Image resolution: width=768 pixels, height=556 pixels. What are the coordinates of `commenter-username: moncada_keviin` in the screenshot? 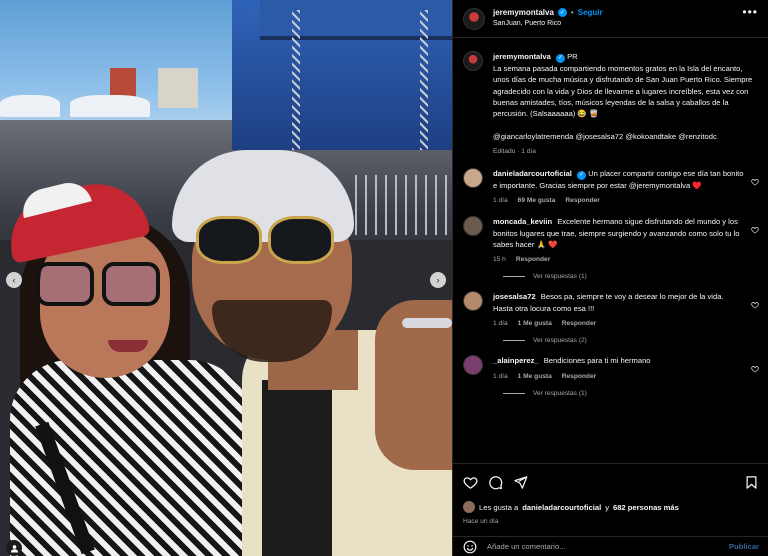 It's located at (522, 221).